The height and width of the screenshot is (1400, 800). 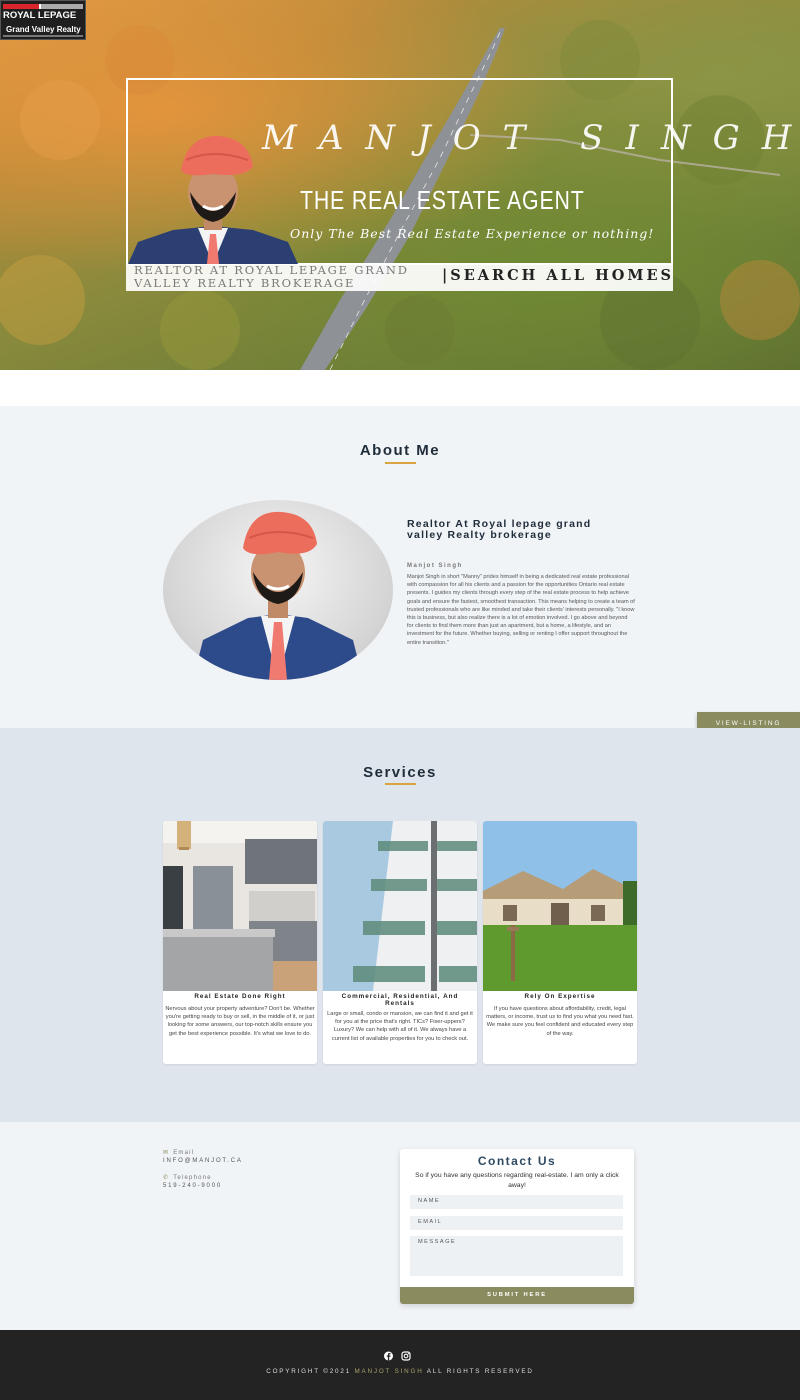 I want to click on name-field: NAME, so click(x=516, y=1202).